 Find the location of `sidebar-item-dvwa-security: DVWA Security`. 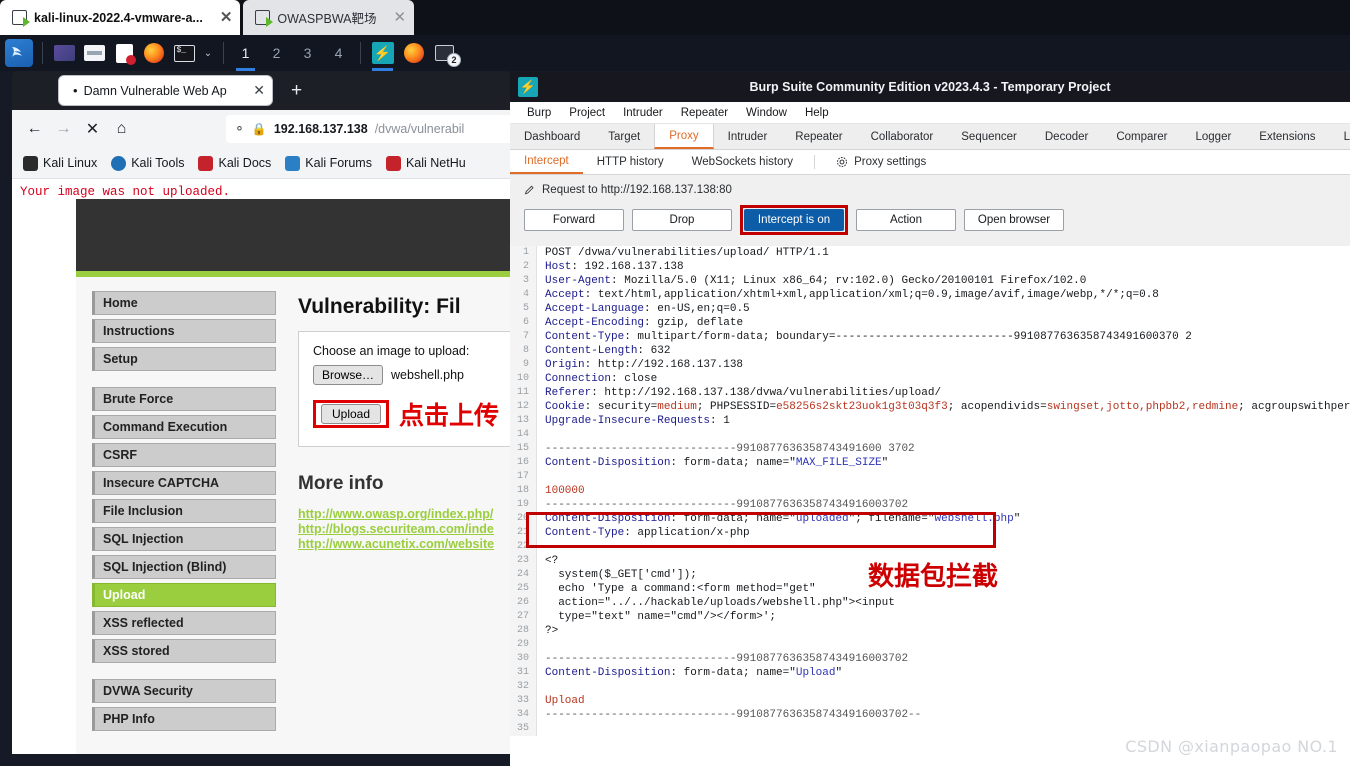

sidebar-item-dvwa-security: DVWA Security is located at coordinates (184, 691).